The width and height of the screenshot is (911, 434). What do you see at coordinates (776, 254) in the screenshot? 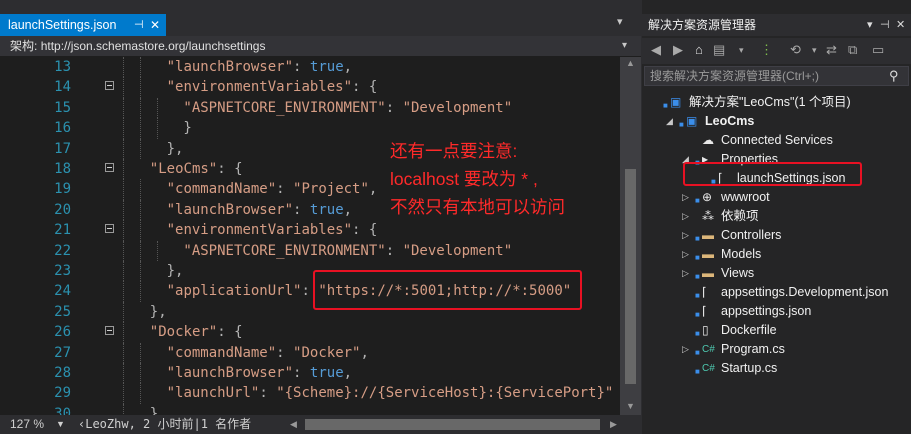
I see `tree-node: ▷ ■ ▬ Models` at bounding box center [776, 254].